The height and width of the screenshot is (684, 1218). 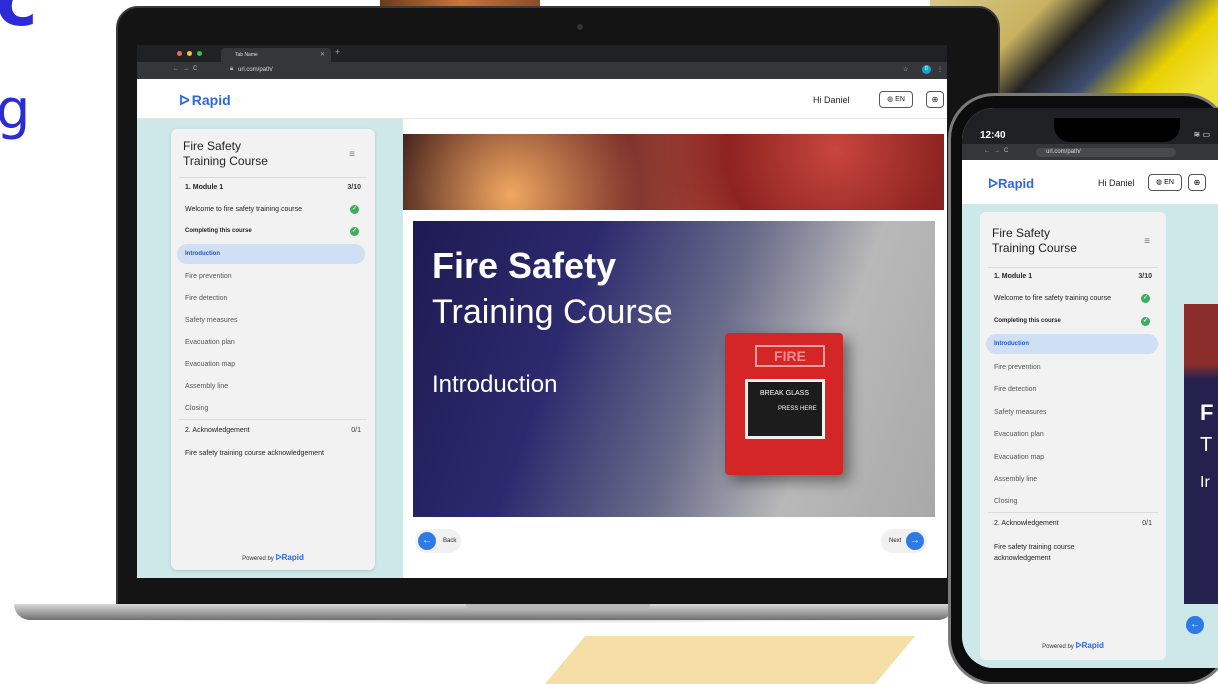 What do you see at coordinates (255, 70) in the screenshot?
I see `url-field: url.com/path/` at bounding box center [255, 70].